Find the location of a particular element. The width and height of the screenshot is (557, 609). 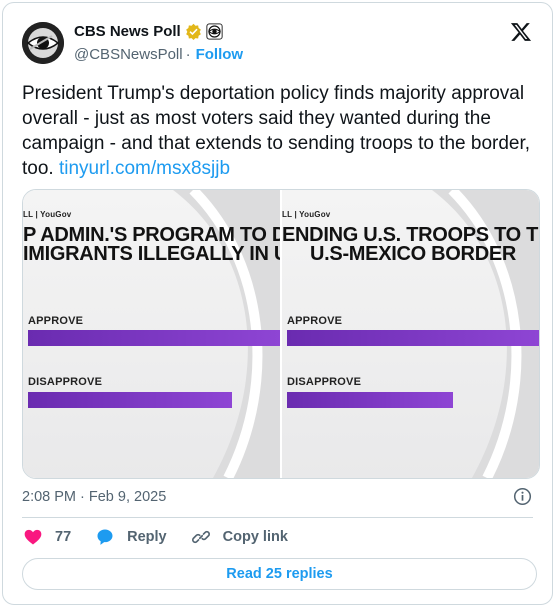

reply-button: Reply is located at coordinates (131, 537).